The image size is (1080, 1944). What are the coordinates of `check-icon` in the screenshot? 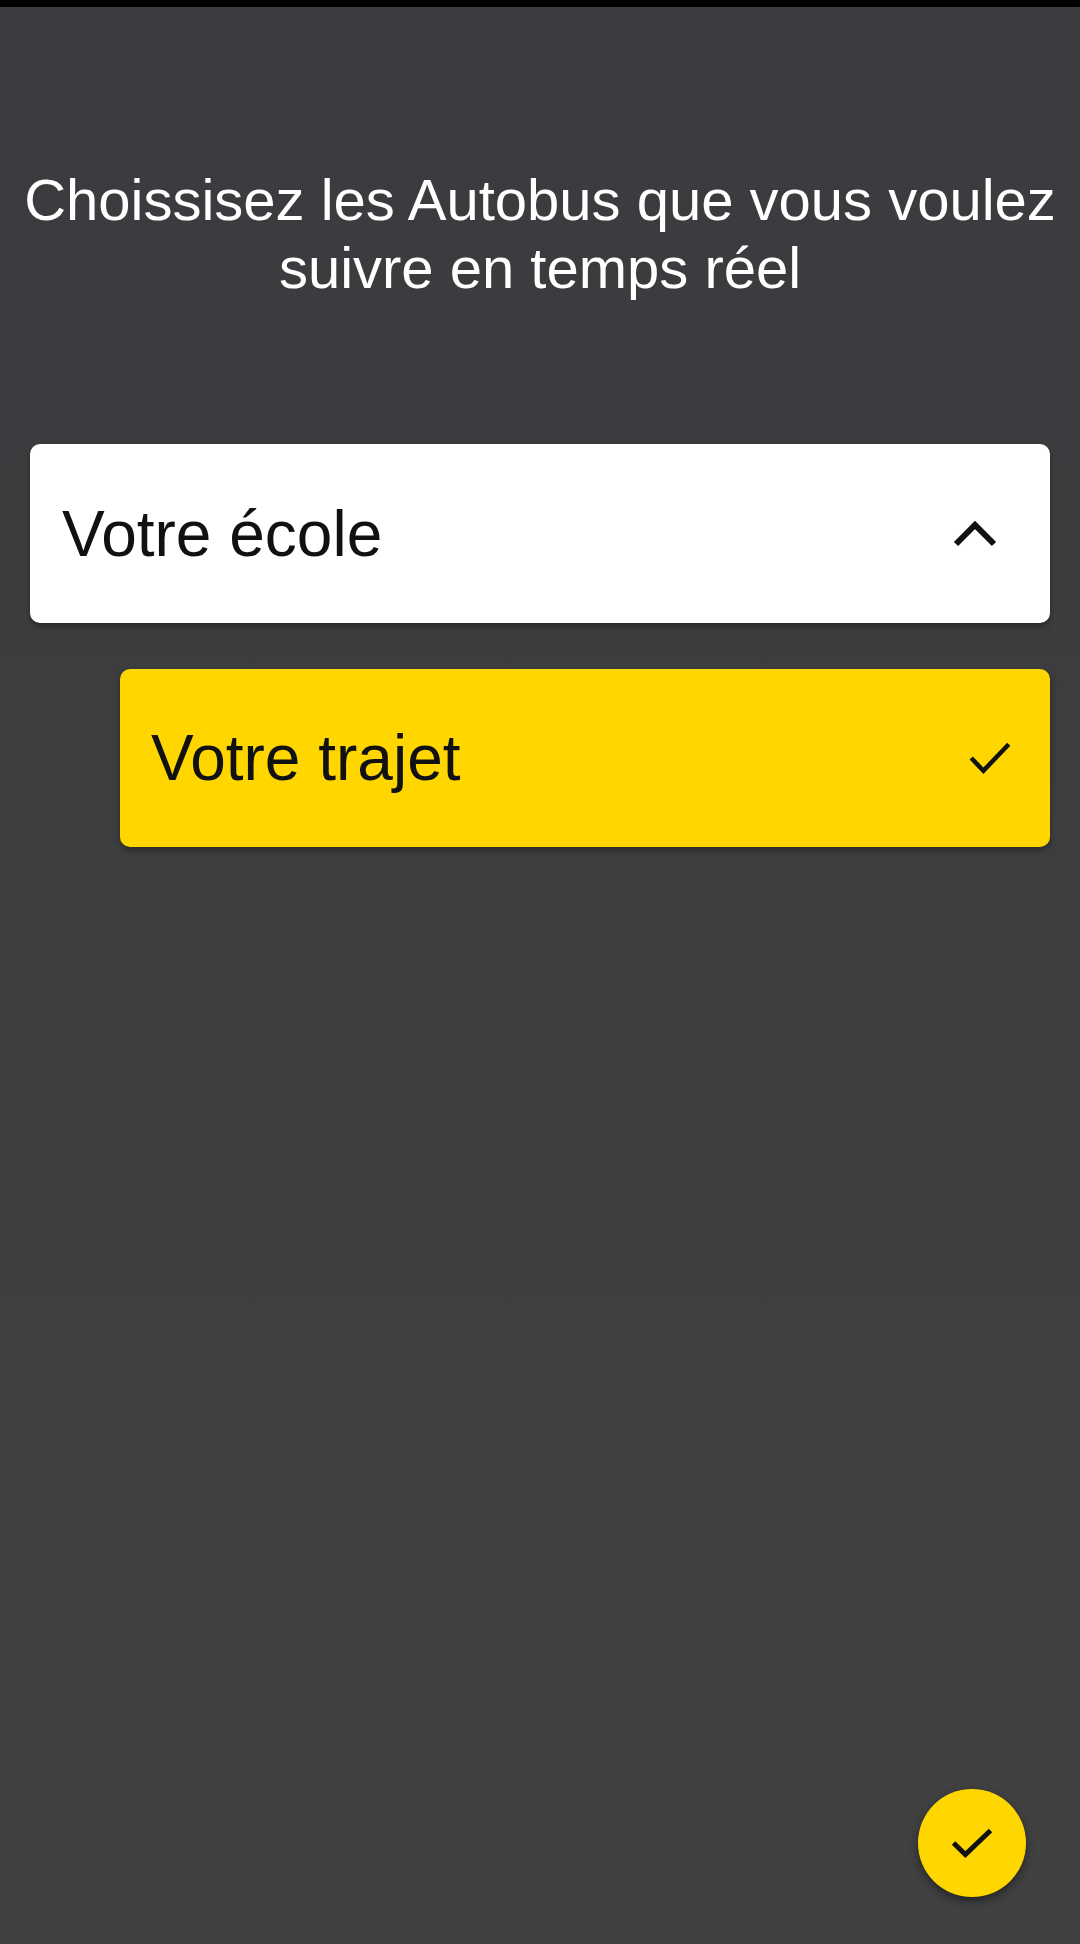 It's located at (972, 1843).